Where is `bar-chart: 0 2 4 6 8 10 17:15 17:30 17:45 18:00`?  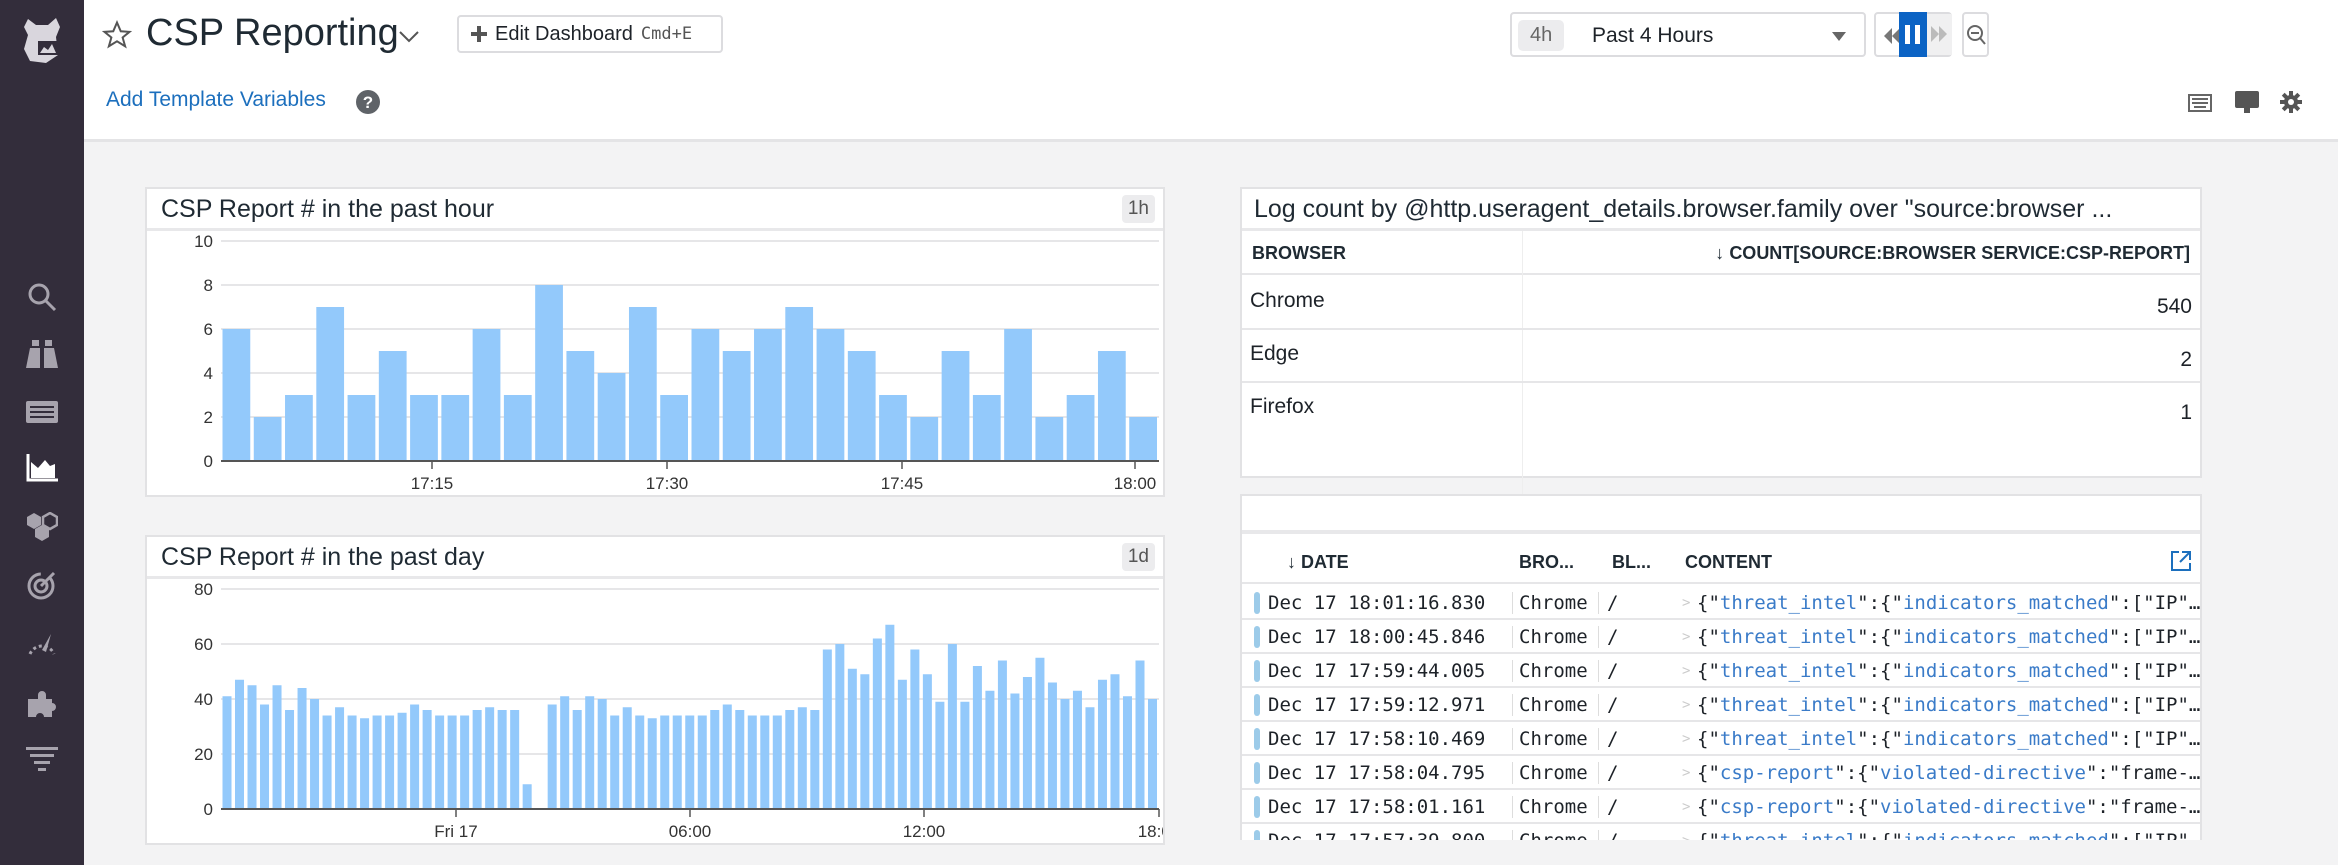 bar-chart: 0 2 4 6 8 10 17:15 17:30 17:45 18:00 is located at coordinates (655, 363).